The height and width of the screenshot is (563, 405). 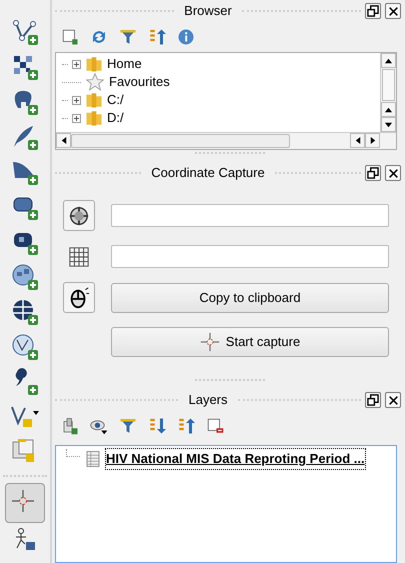 I want to click on tree-item: D:/, so click(x=115, y=118).